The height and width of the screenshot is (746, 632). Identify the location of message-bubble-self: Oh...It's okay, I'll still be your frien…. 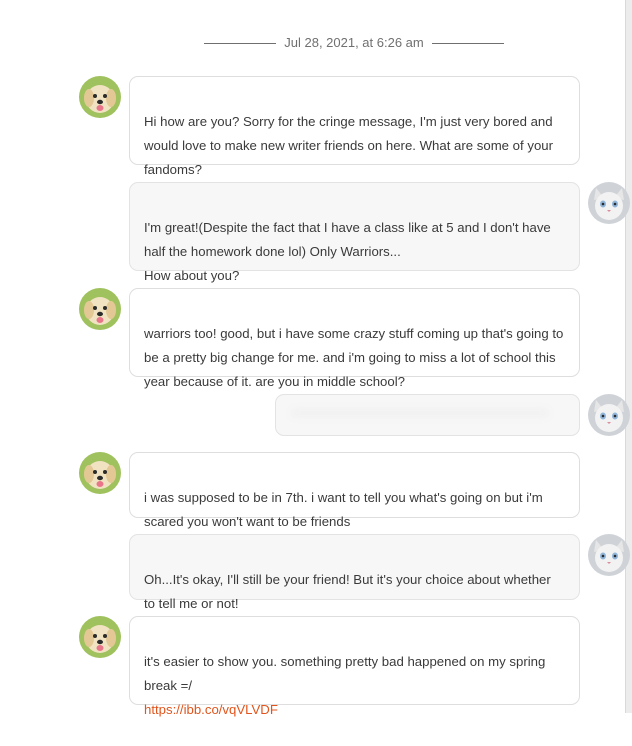
(354, 572).